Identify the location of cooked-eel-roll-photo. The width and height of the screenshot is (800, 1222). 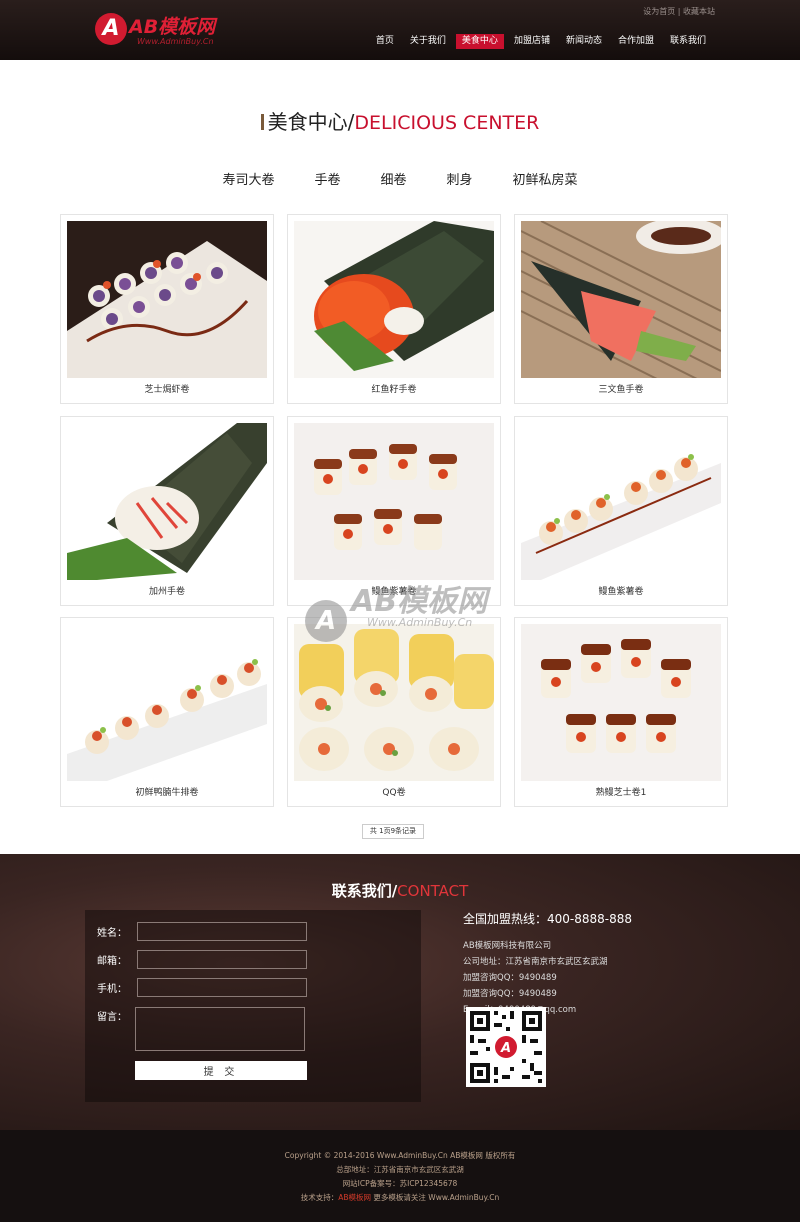
(621, 702).